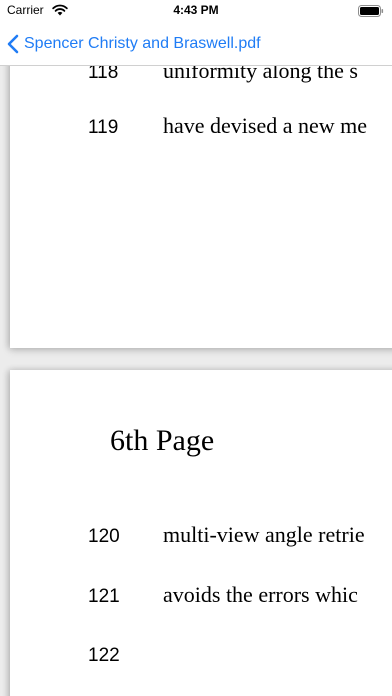  What do you see at coordinates (201, 656) in the screenshot?
I see `text-line: 122` at bounding box center [201, 656].